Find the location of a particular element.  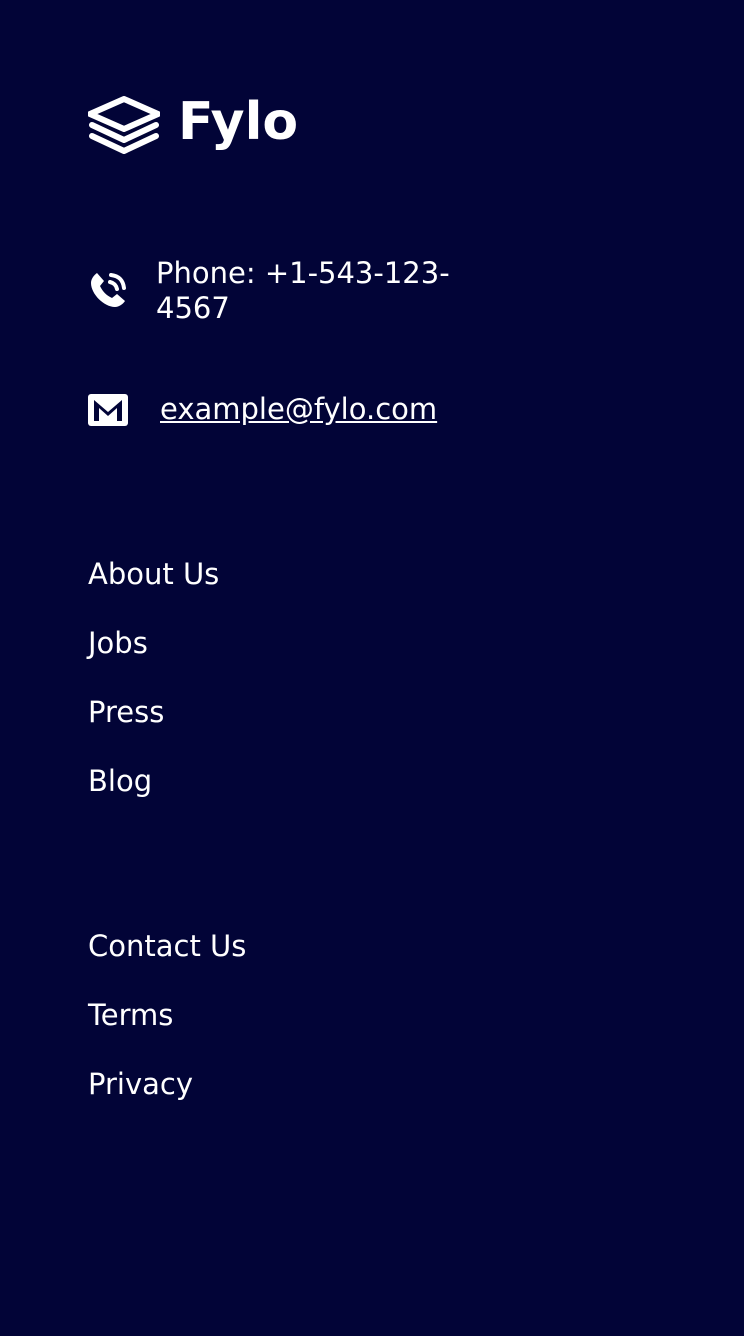

privacy-link: Privacy is located at coordinates (140, 1084).